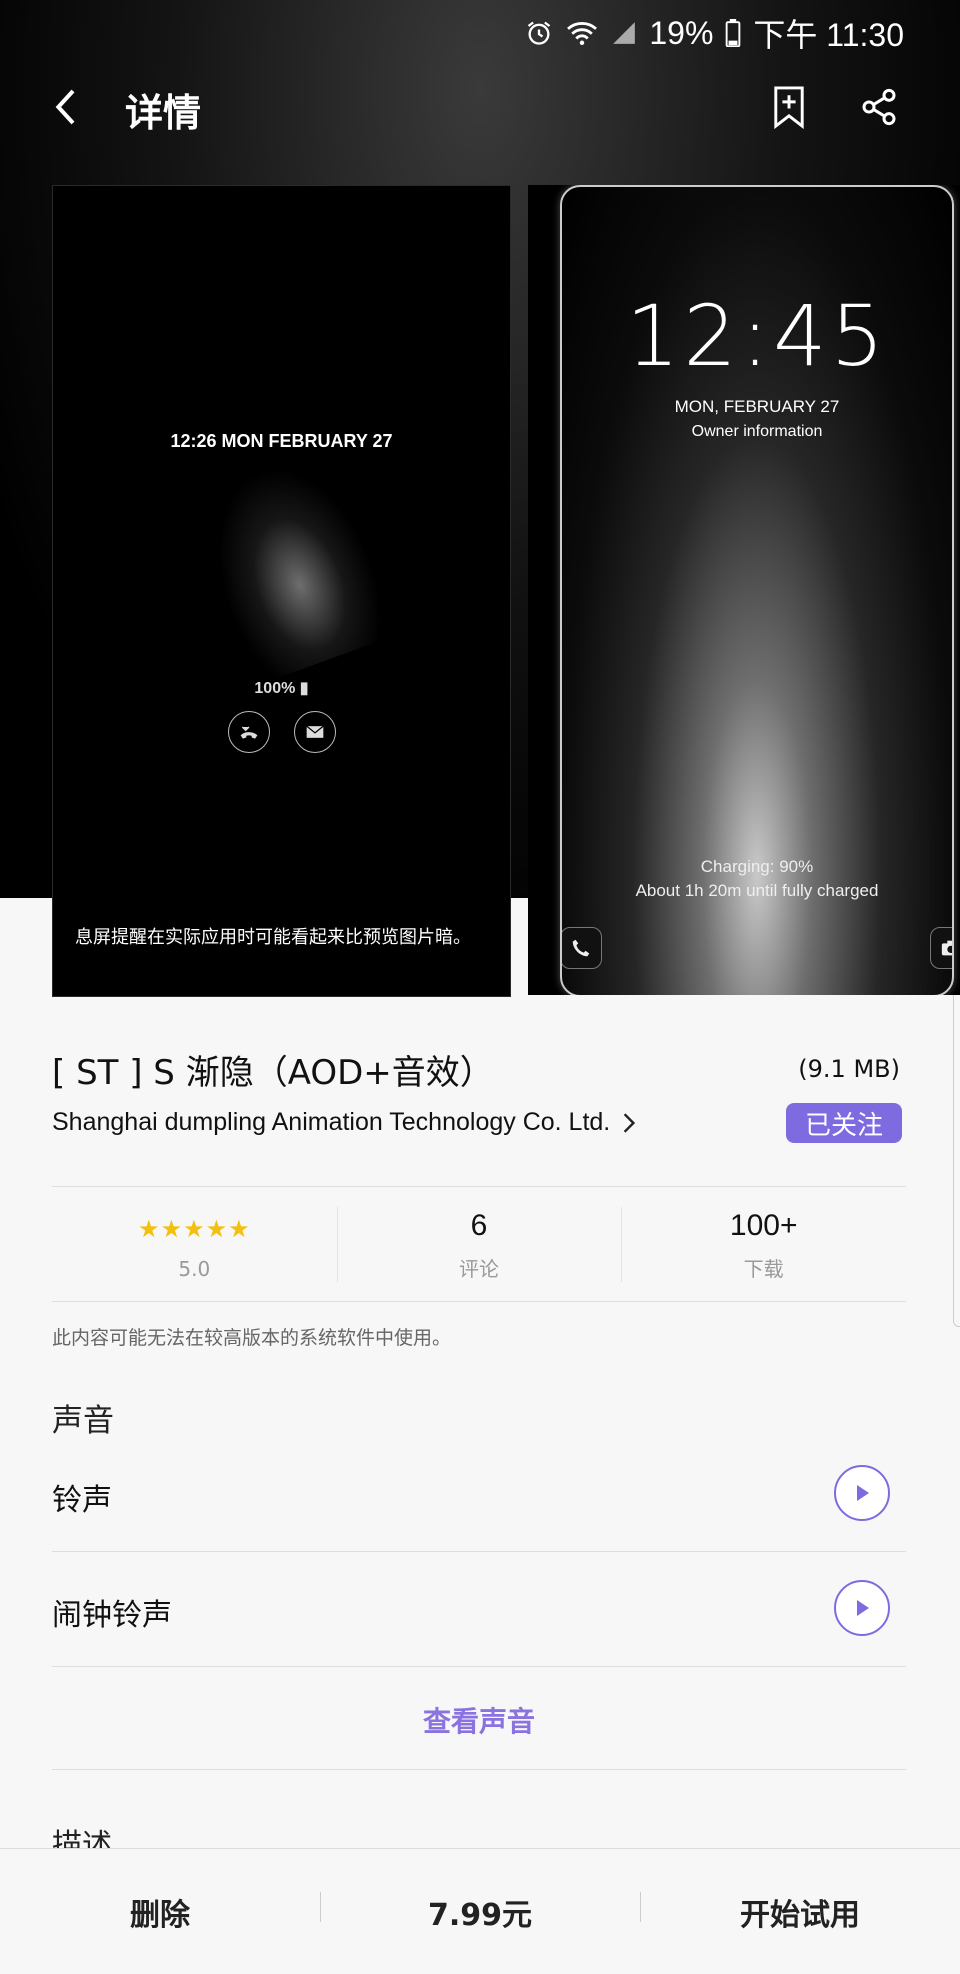 Image resolution: width=960 pixels, height=1974 pixels. Describe the element at coordinates (83, 1421) in the screenshot. I see `sound-section-title: 声音` at that location.